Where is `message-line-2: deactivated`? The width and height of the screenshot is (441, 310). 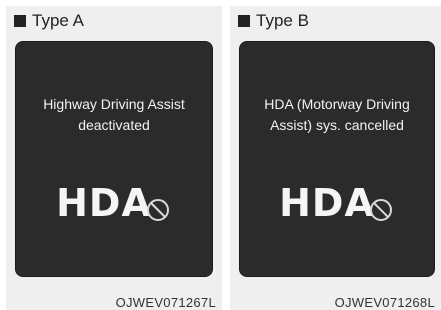
message-line-2: deactivated is located at coordinates (114, 125).